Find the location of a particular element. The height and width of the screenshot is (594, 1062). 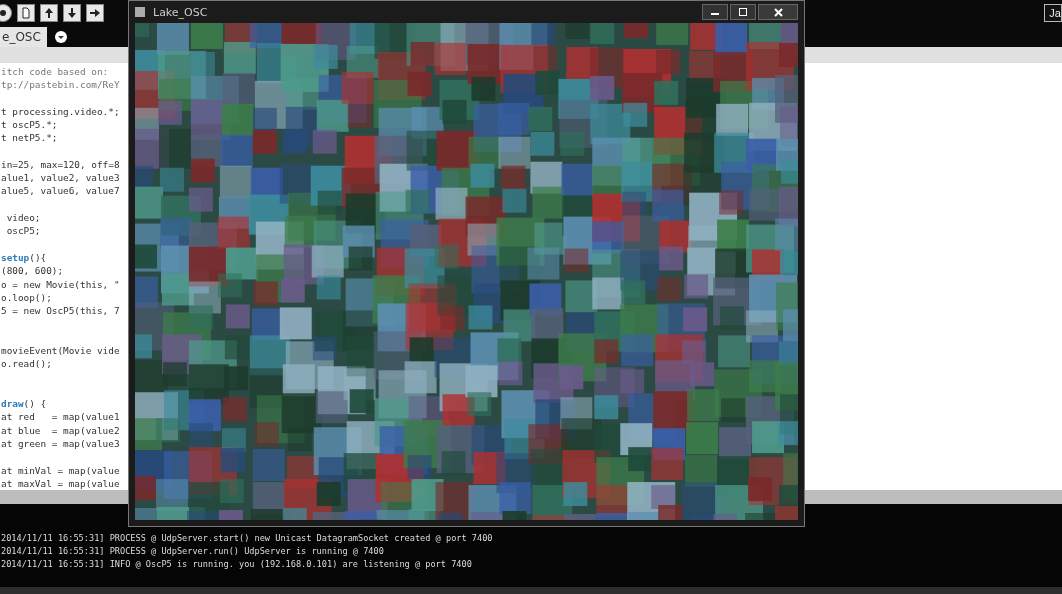

page-icon is located at coordinates (26, 13).